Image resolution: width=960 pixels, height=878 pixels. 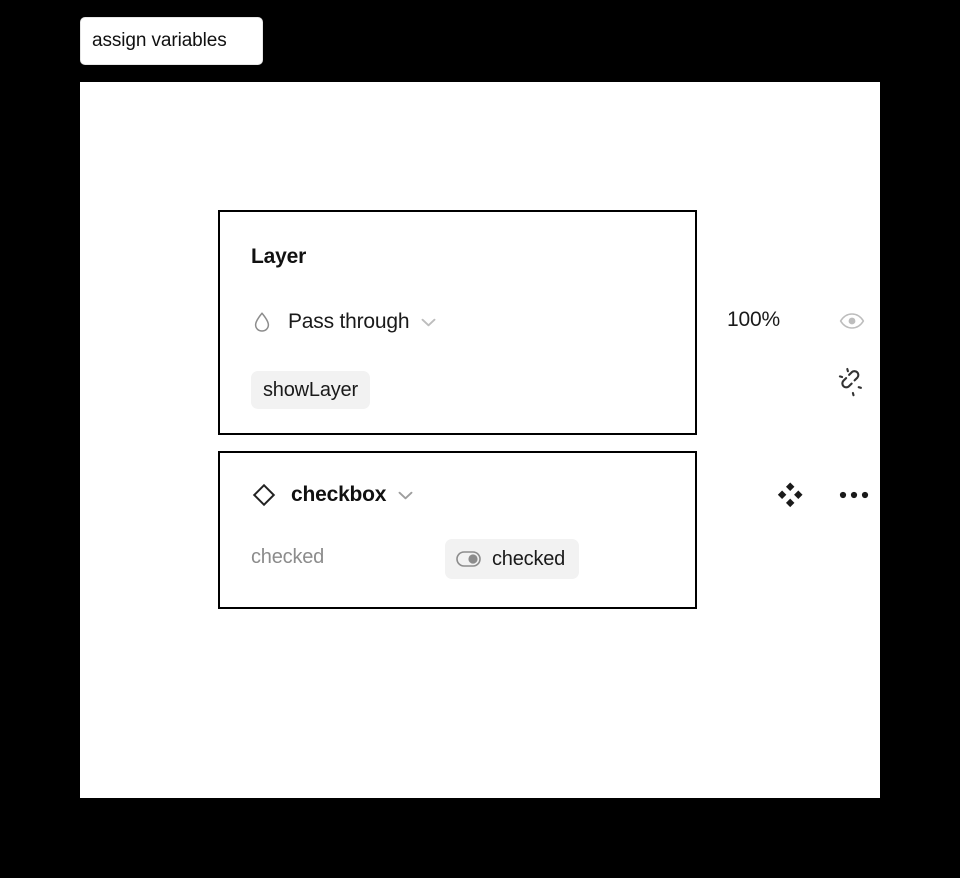 What do you see at coordinates (339, 494) in the screenshot?
I see `instance-name: checkbox` at bounding box center [339, 494].